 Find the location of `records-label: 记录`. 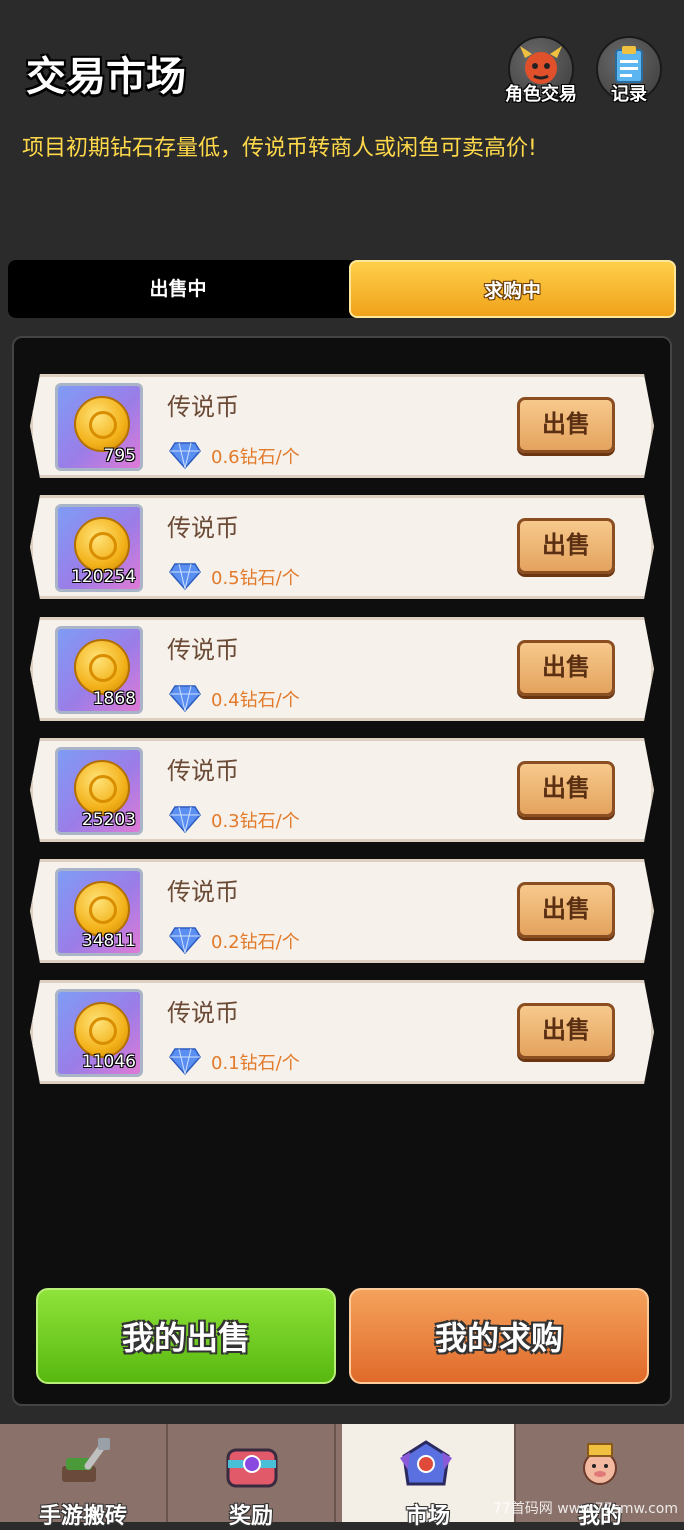

records-label: 记录 is located at coordinates (629, 94).